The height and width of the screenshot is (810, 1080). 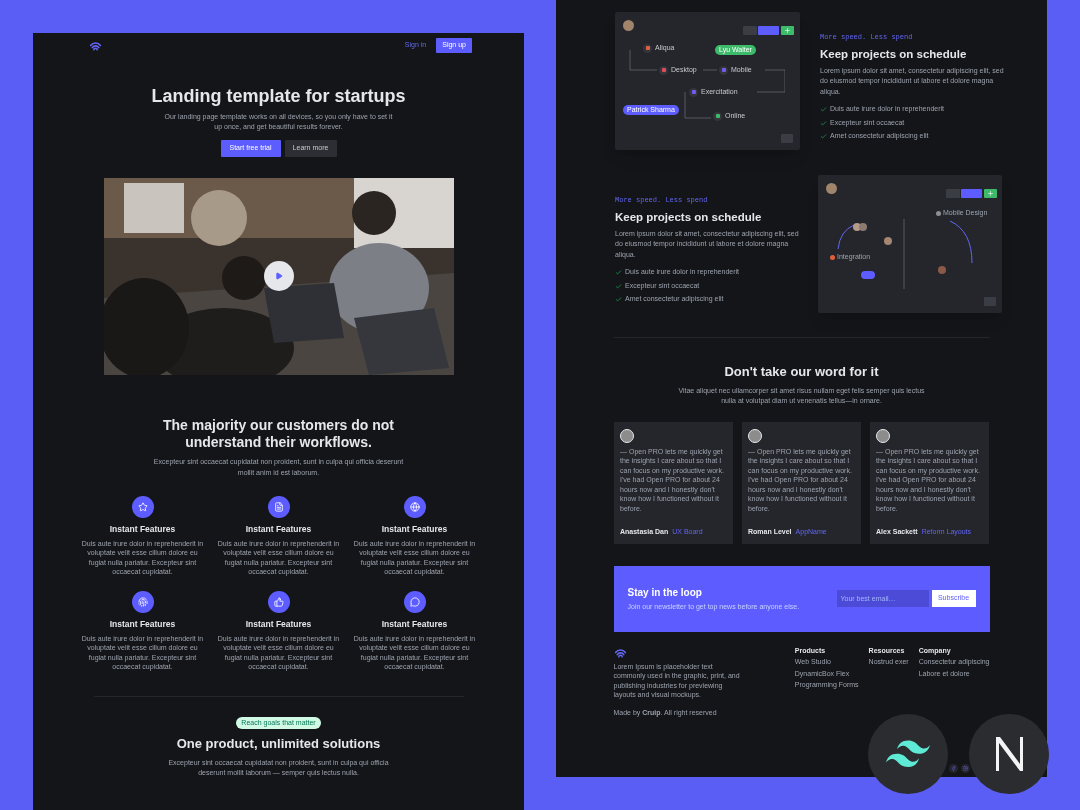 What do you see at coordinates (868, 275) in the screenshot?
I see `link-button` at bounding box center [868, 275].